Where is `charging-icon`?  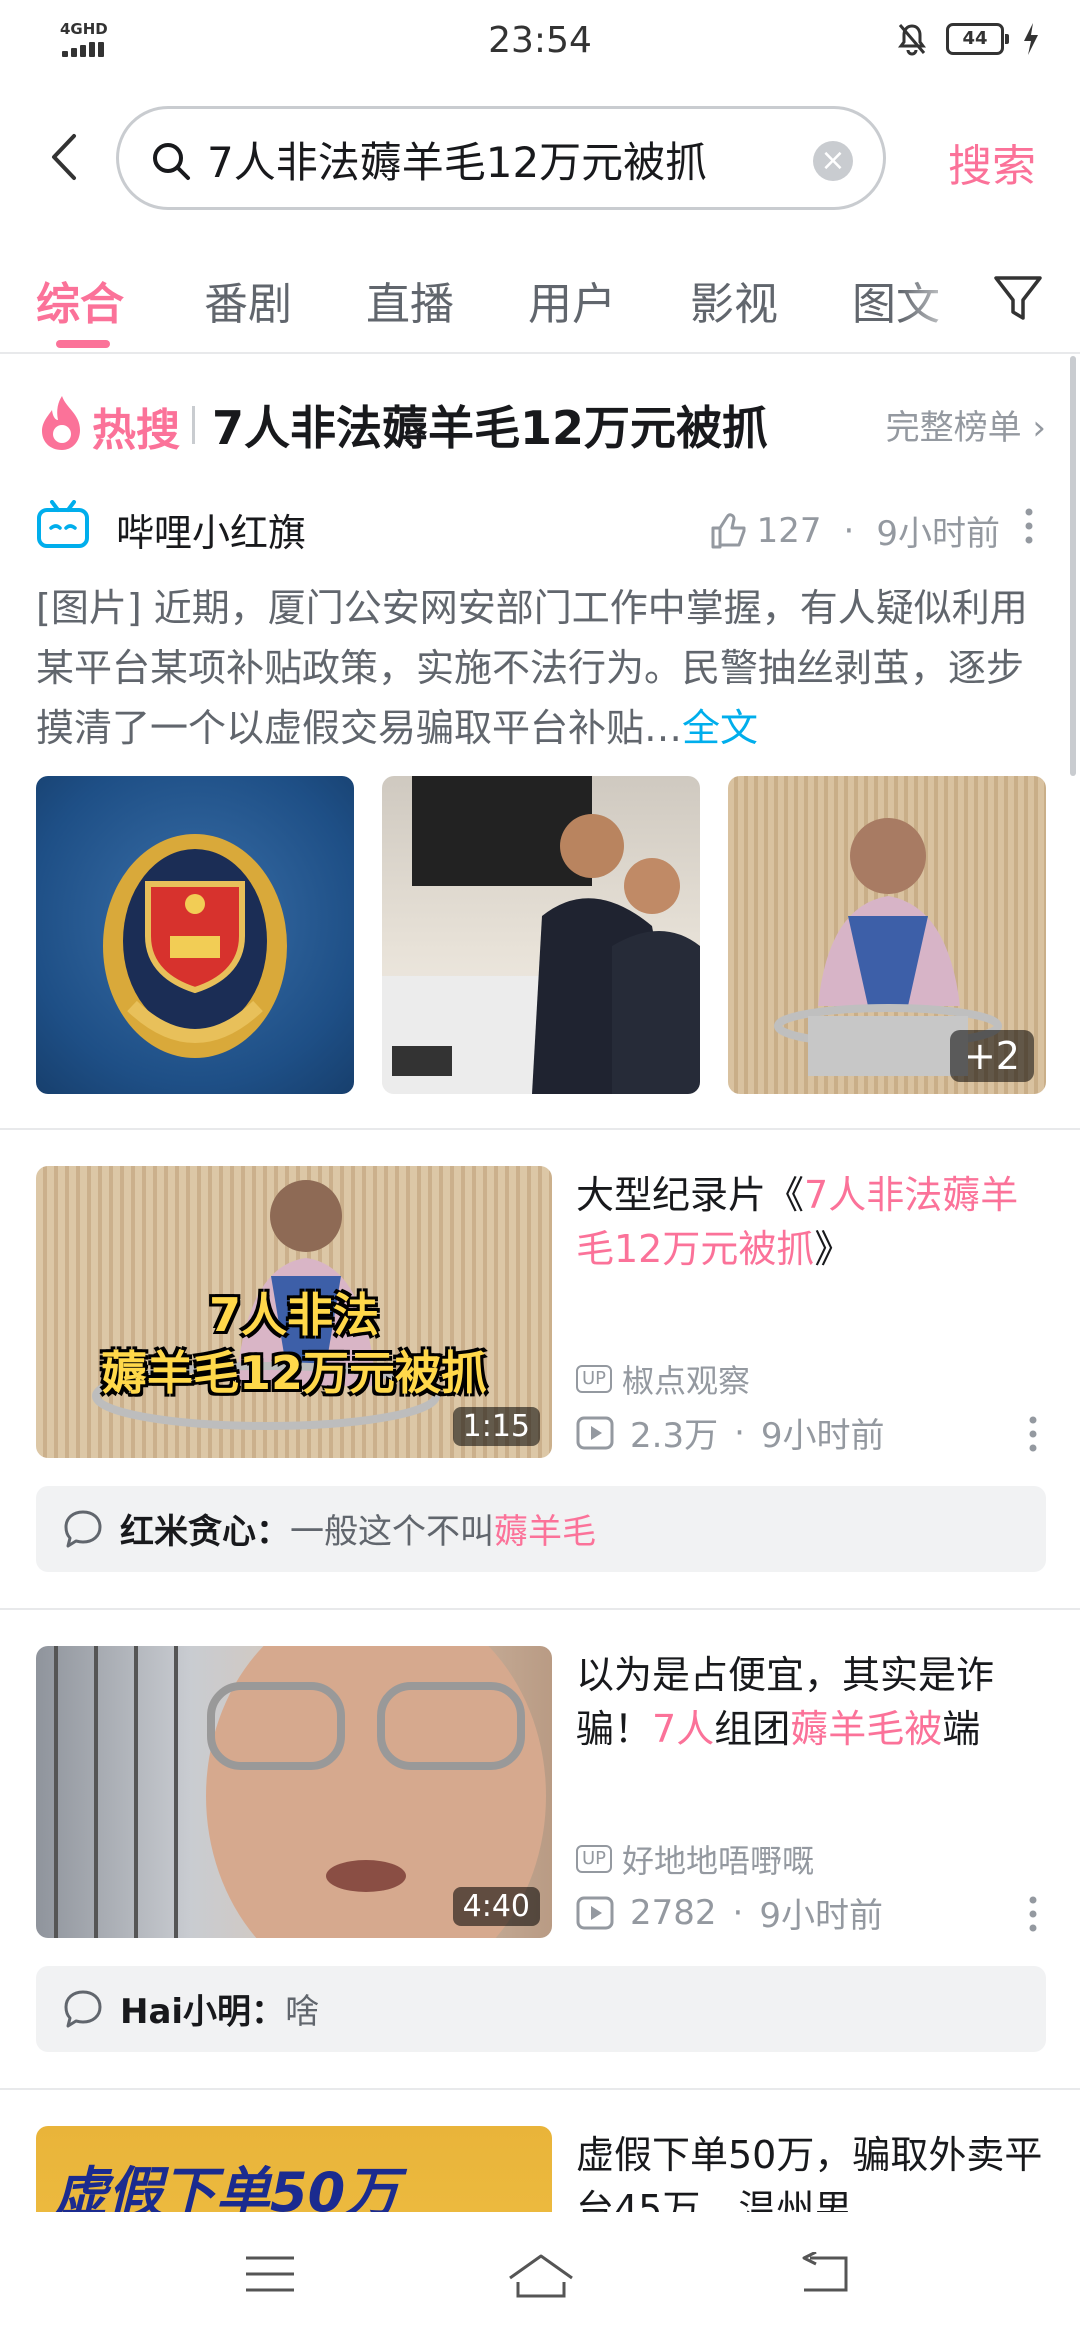 charging-icon is located at coordinates (1031, 39).